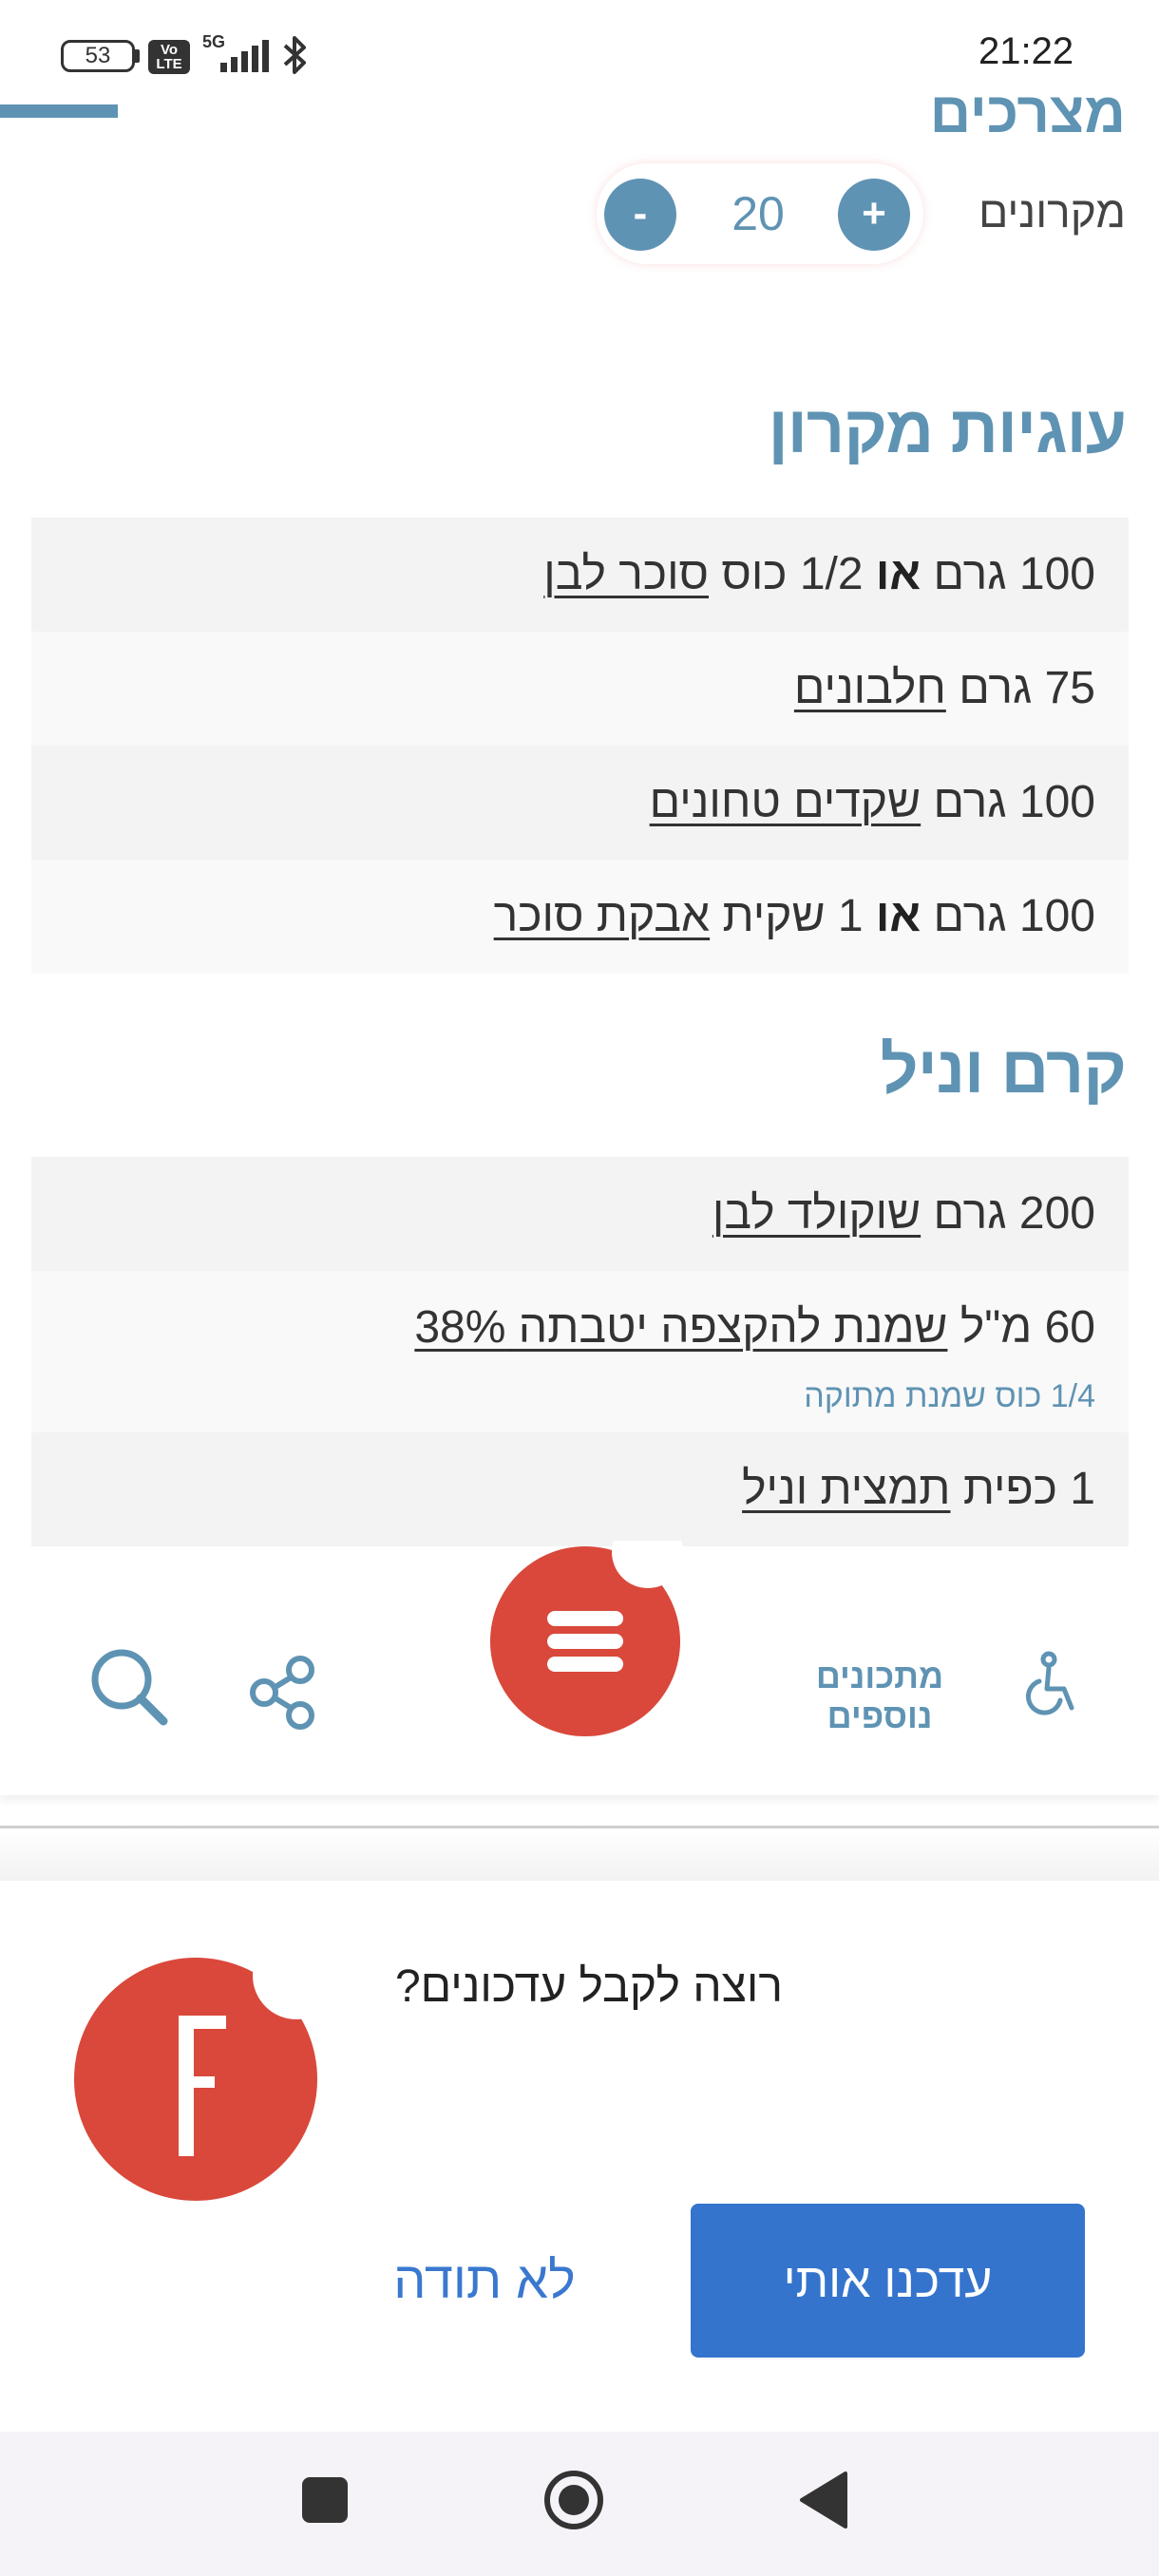  I want to click on servings-label: מקרונים, so click(1052, 212).